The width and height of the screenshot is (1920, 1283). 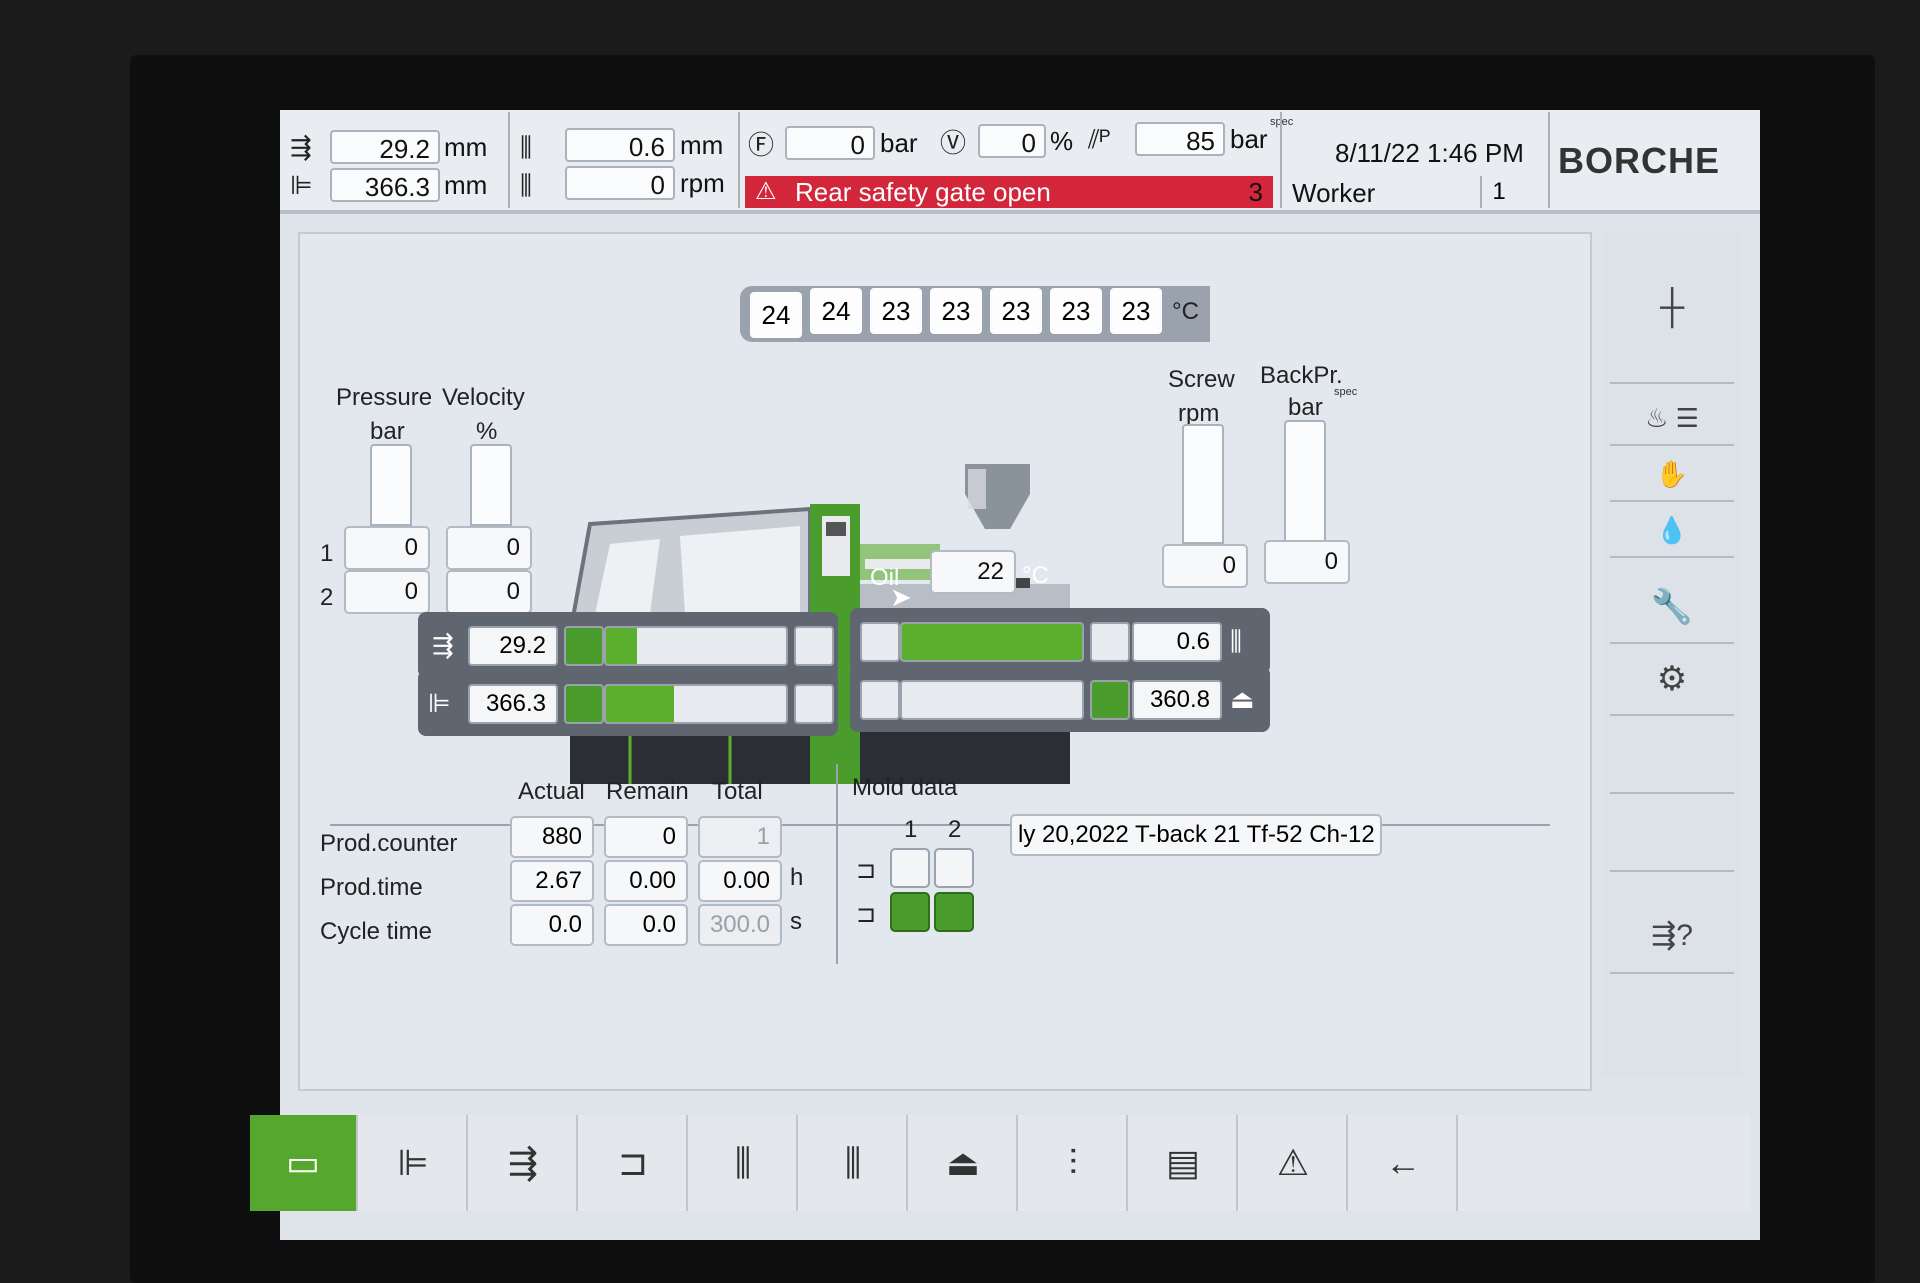 What do you see at coordinates (737, 791) in the screenshot?
I see `col-header-total: Total` at bounding box center [737, 791].